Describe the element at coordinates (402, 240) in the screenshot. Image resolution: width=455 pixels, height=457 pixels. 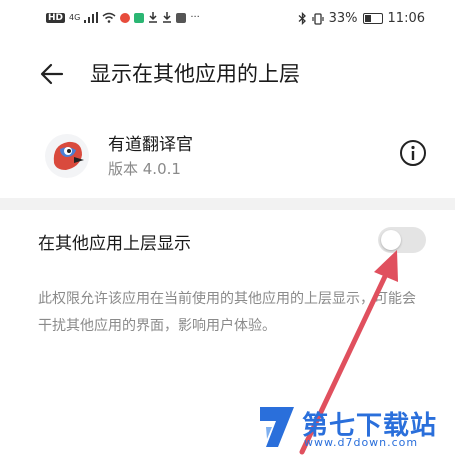
I see `overlay-permission-toggle` at that location.